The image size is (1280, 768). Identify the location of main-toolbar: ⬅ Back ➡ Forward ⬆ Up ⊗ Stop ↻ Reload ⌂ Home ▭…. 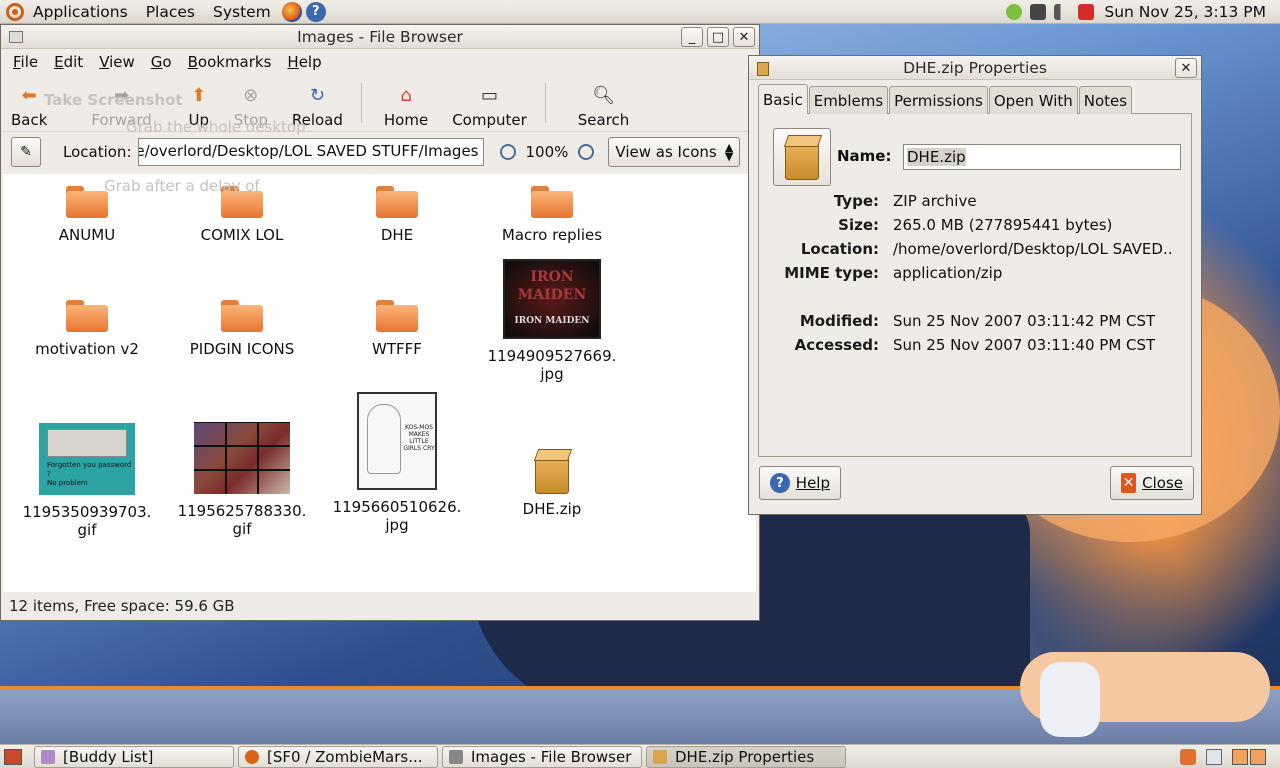
(380, 103).